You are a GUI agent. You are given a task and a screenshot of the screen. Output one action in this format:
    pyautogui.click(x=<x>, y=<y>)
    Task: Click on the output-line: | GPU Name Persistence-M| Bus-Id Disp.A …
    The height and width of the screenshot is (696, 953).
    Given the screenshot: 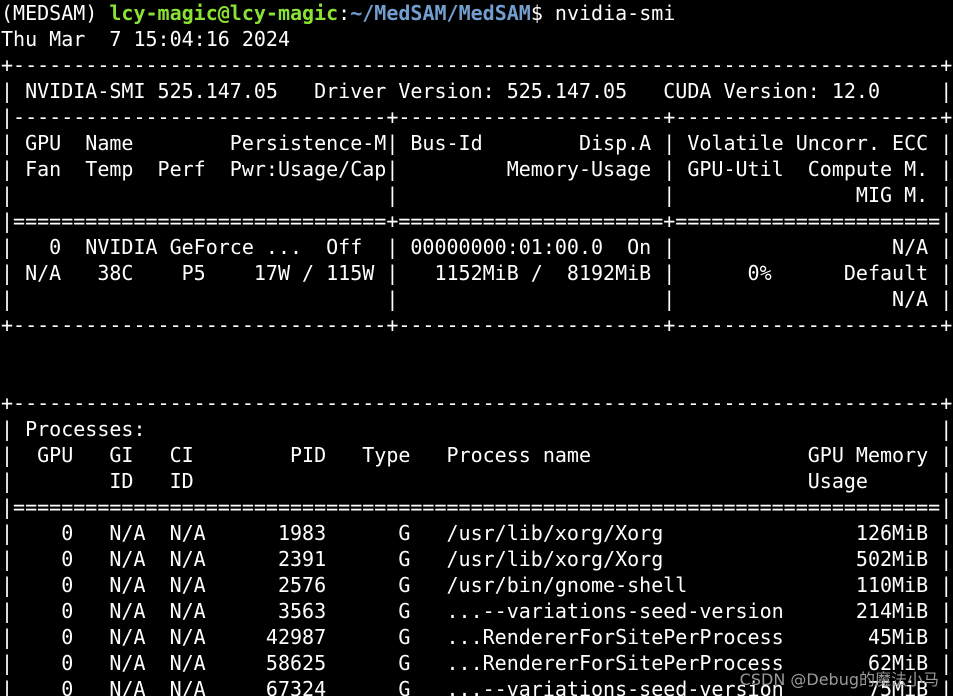 What is the action you would take?
    pyautogui.click(x=477, y=143)
    